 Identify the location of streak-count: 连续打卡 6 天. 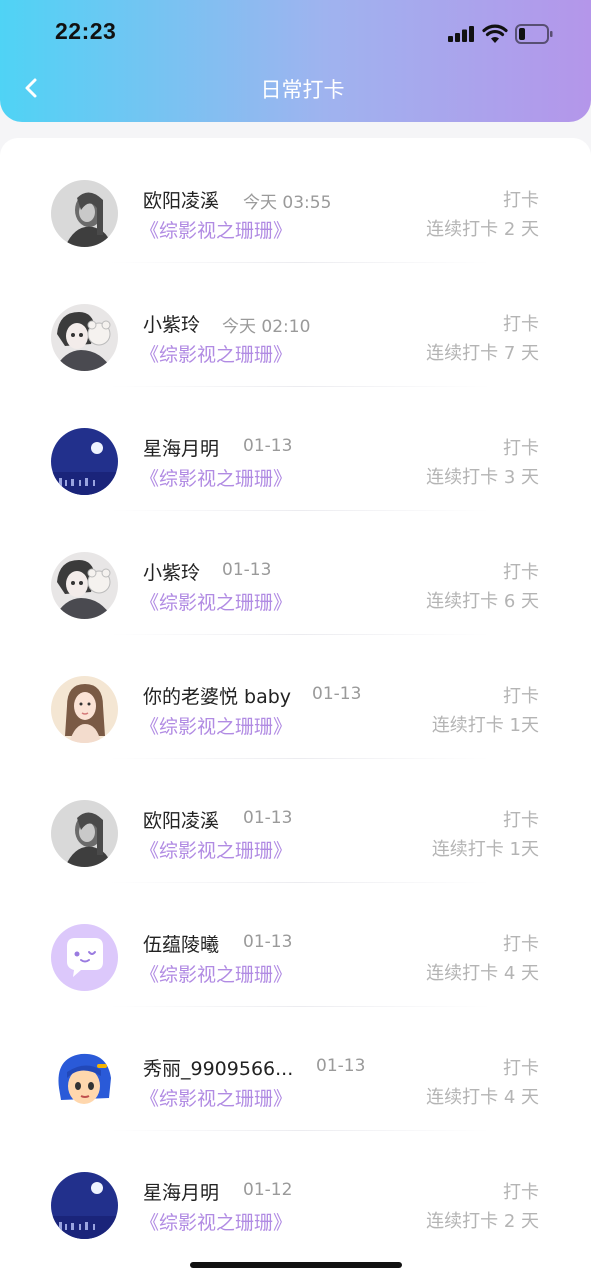
(482, 601).